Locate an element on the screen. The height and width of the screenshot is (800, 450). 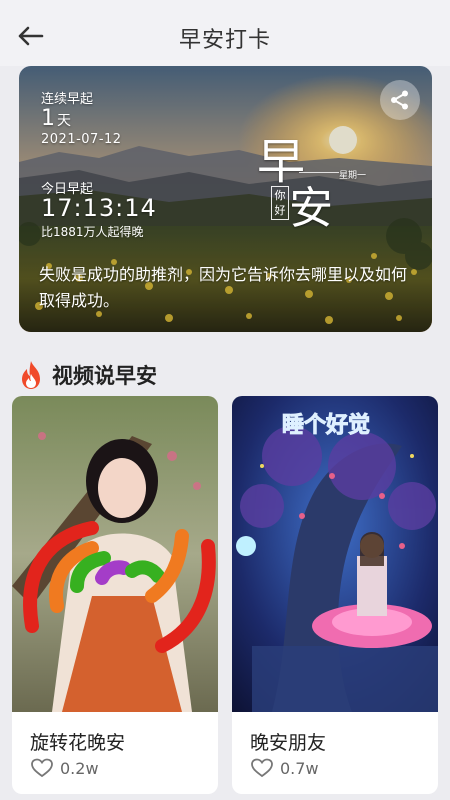
section-title-text: 视频说早安 is located at coordinates (104, 376).